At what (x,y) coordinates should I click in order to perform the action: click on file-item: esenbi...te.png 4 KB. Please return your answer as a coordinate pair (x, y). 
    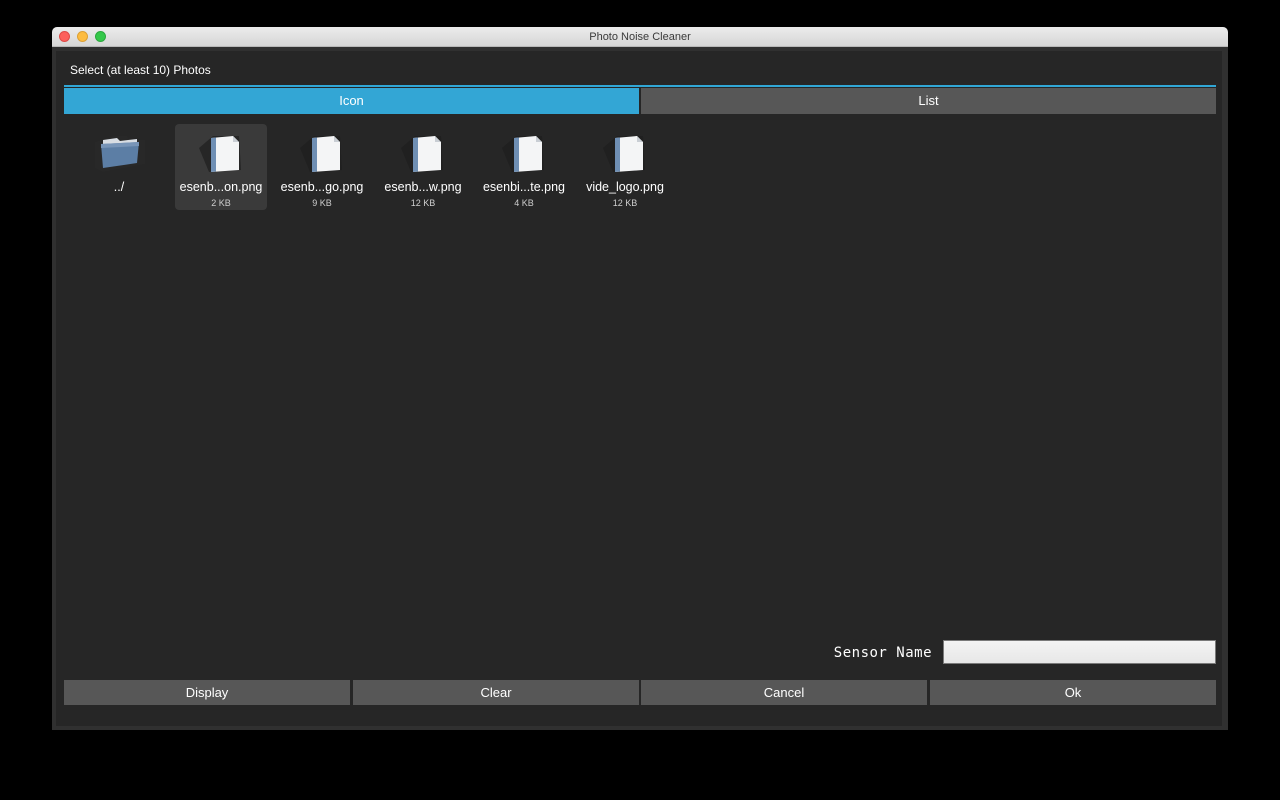
    Looking at the image, I should click on (524, 167).